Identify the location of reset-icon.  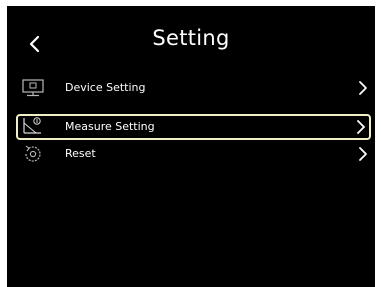
(33, 154).